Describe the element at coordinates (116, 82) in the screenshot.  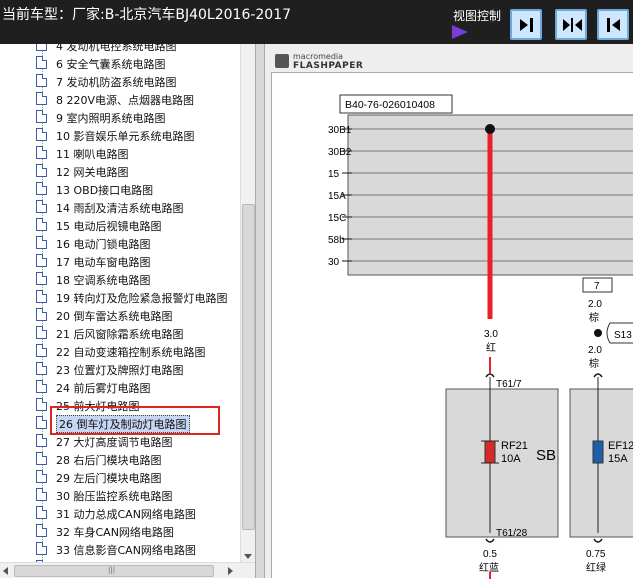
I see `tree-item-label: 7 发动机防盗系统电路图` at that location.